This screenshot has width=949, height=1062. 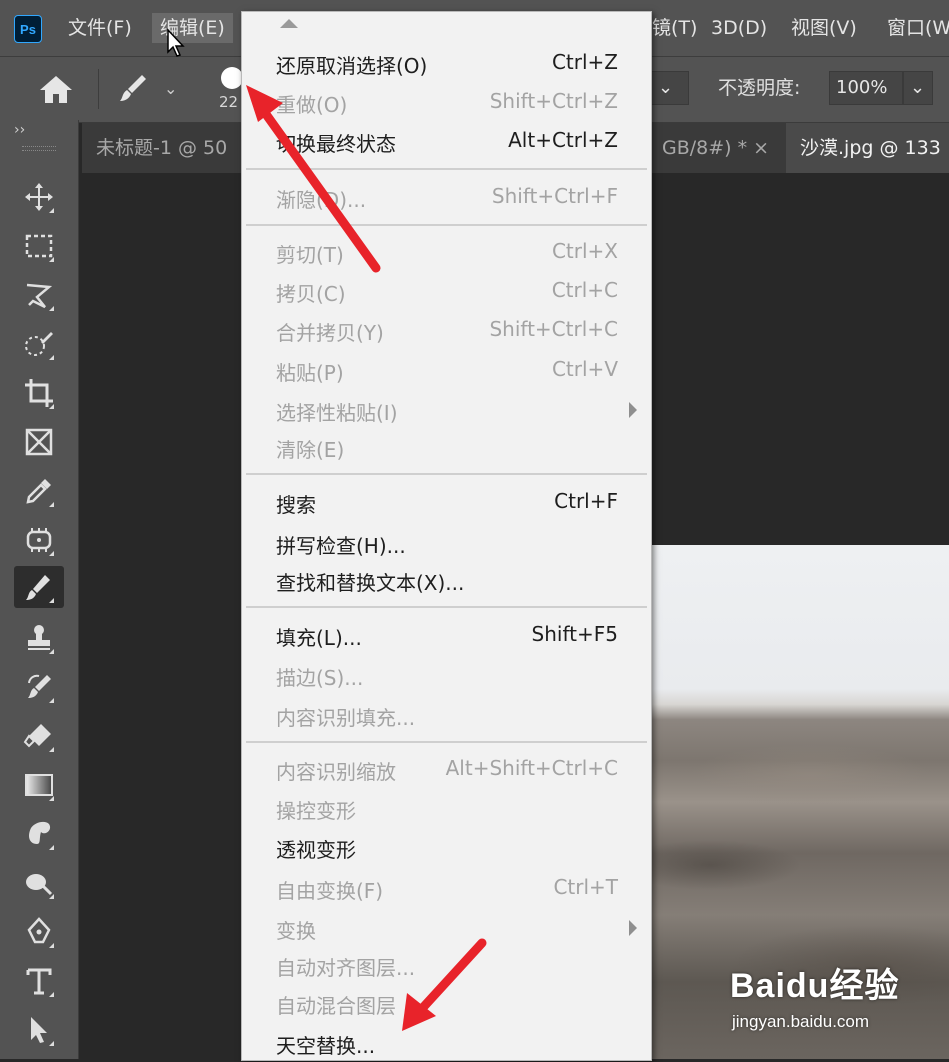 What do you see at coordinates (56, 89) in the screenshot?
I see `home-icon` at bounding box center [56, 89].